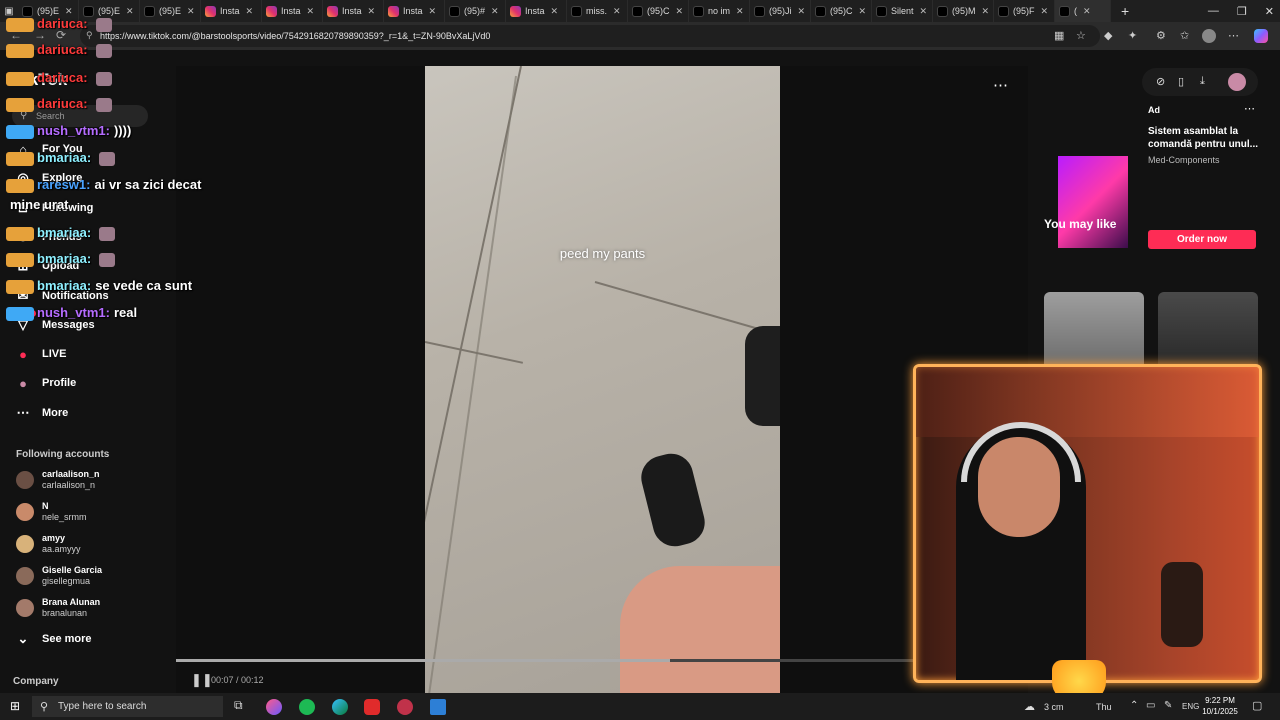  What do you see at coordinates (1213, 11) in the screenshot?
I see `minimize-icon: —` at bounding box center [1213, 11].